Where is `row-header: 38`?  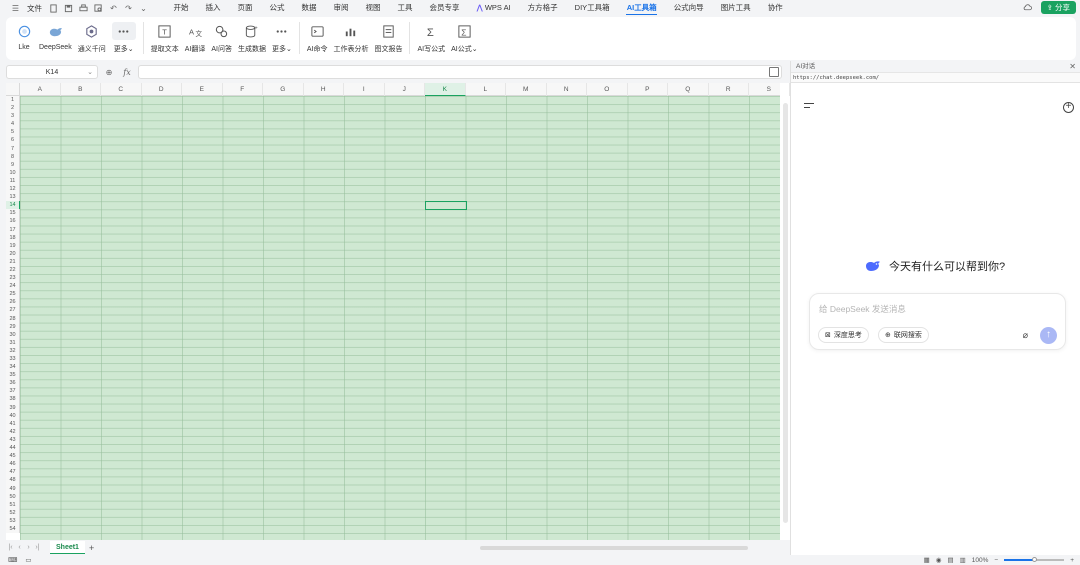 row-header: 38 is located at coordinates (13, 399).